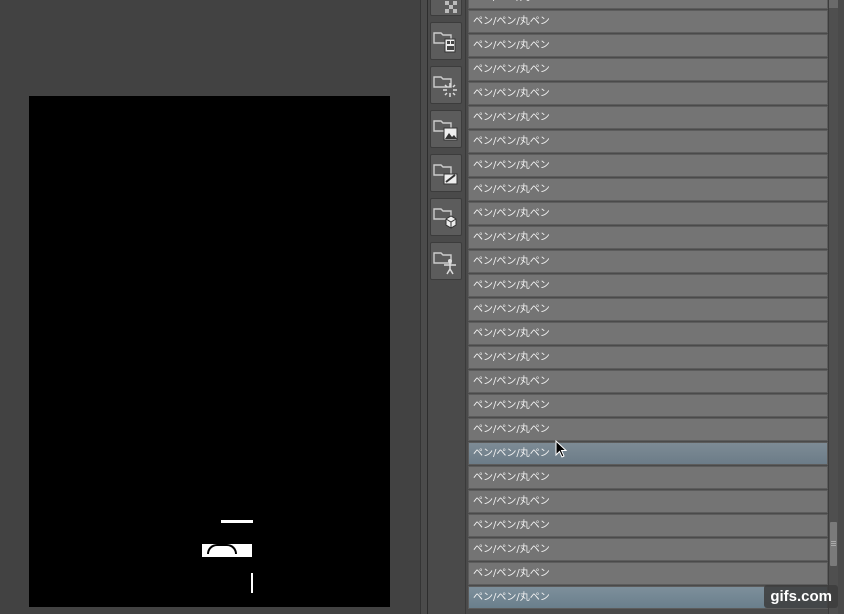 This screenshot has width=844, height=614. I want to click on mouse-cursor-icon, so click(561, 449).